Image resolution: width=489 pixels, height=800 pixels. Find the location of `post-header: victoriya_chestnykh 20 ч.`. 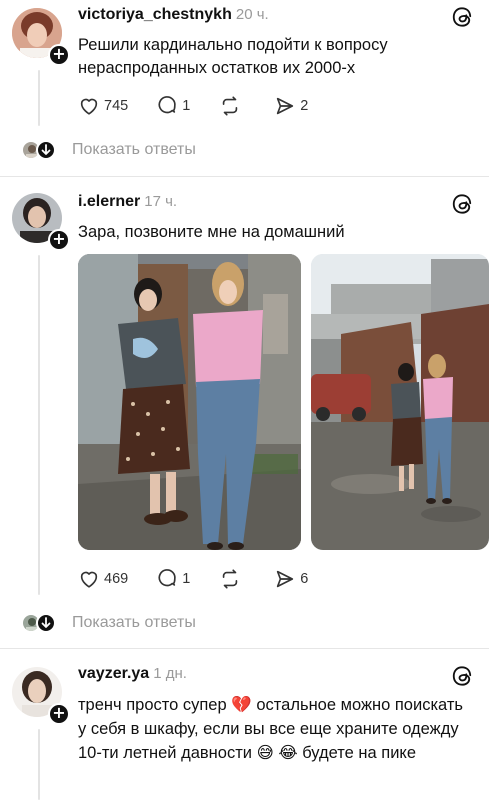

post-header: victoriya_chestnykh 20 ч. is located at coordinates (173, 15).